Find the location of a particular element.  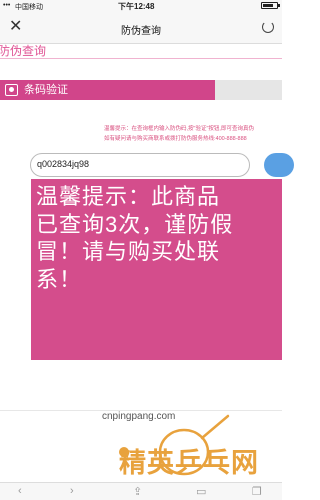

bookmarks-icon: ▭ is located at coordinates (201, 491).